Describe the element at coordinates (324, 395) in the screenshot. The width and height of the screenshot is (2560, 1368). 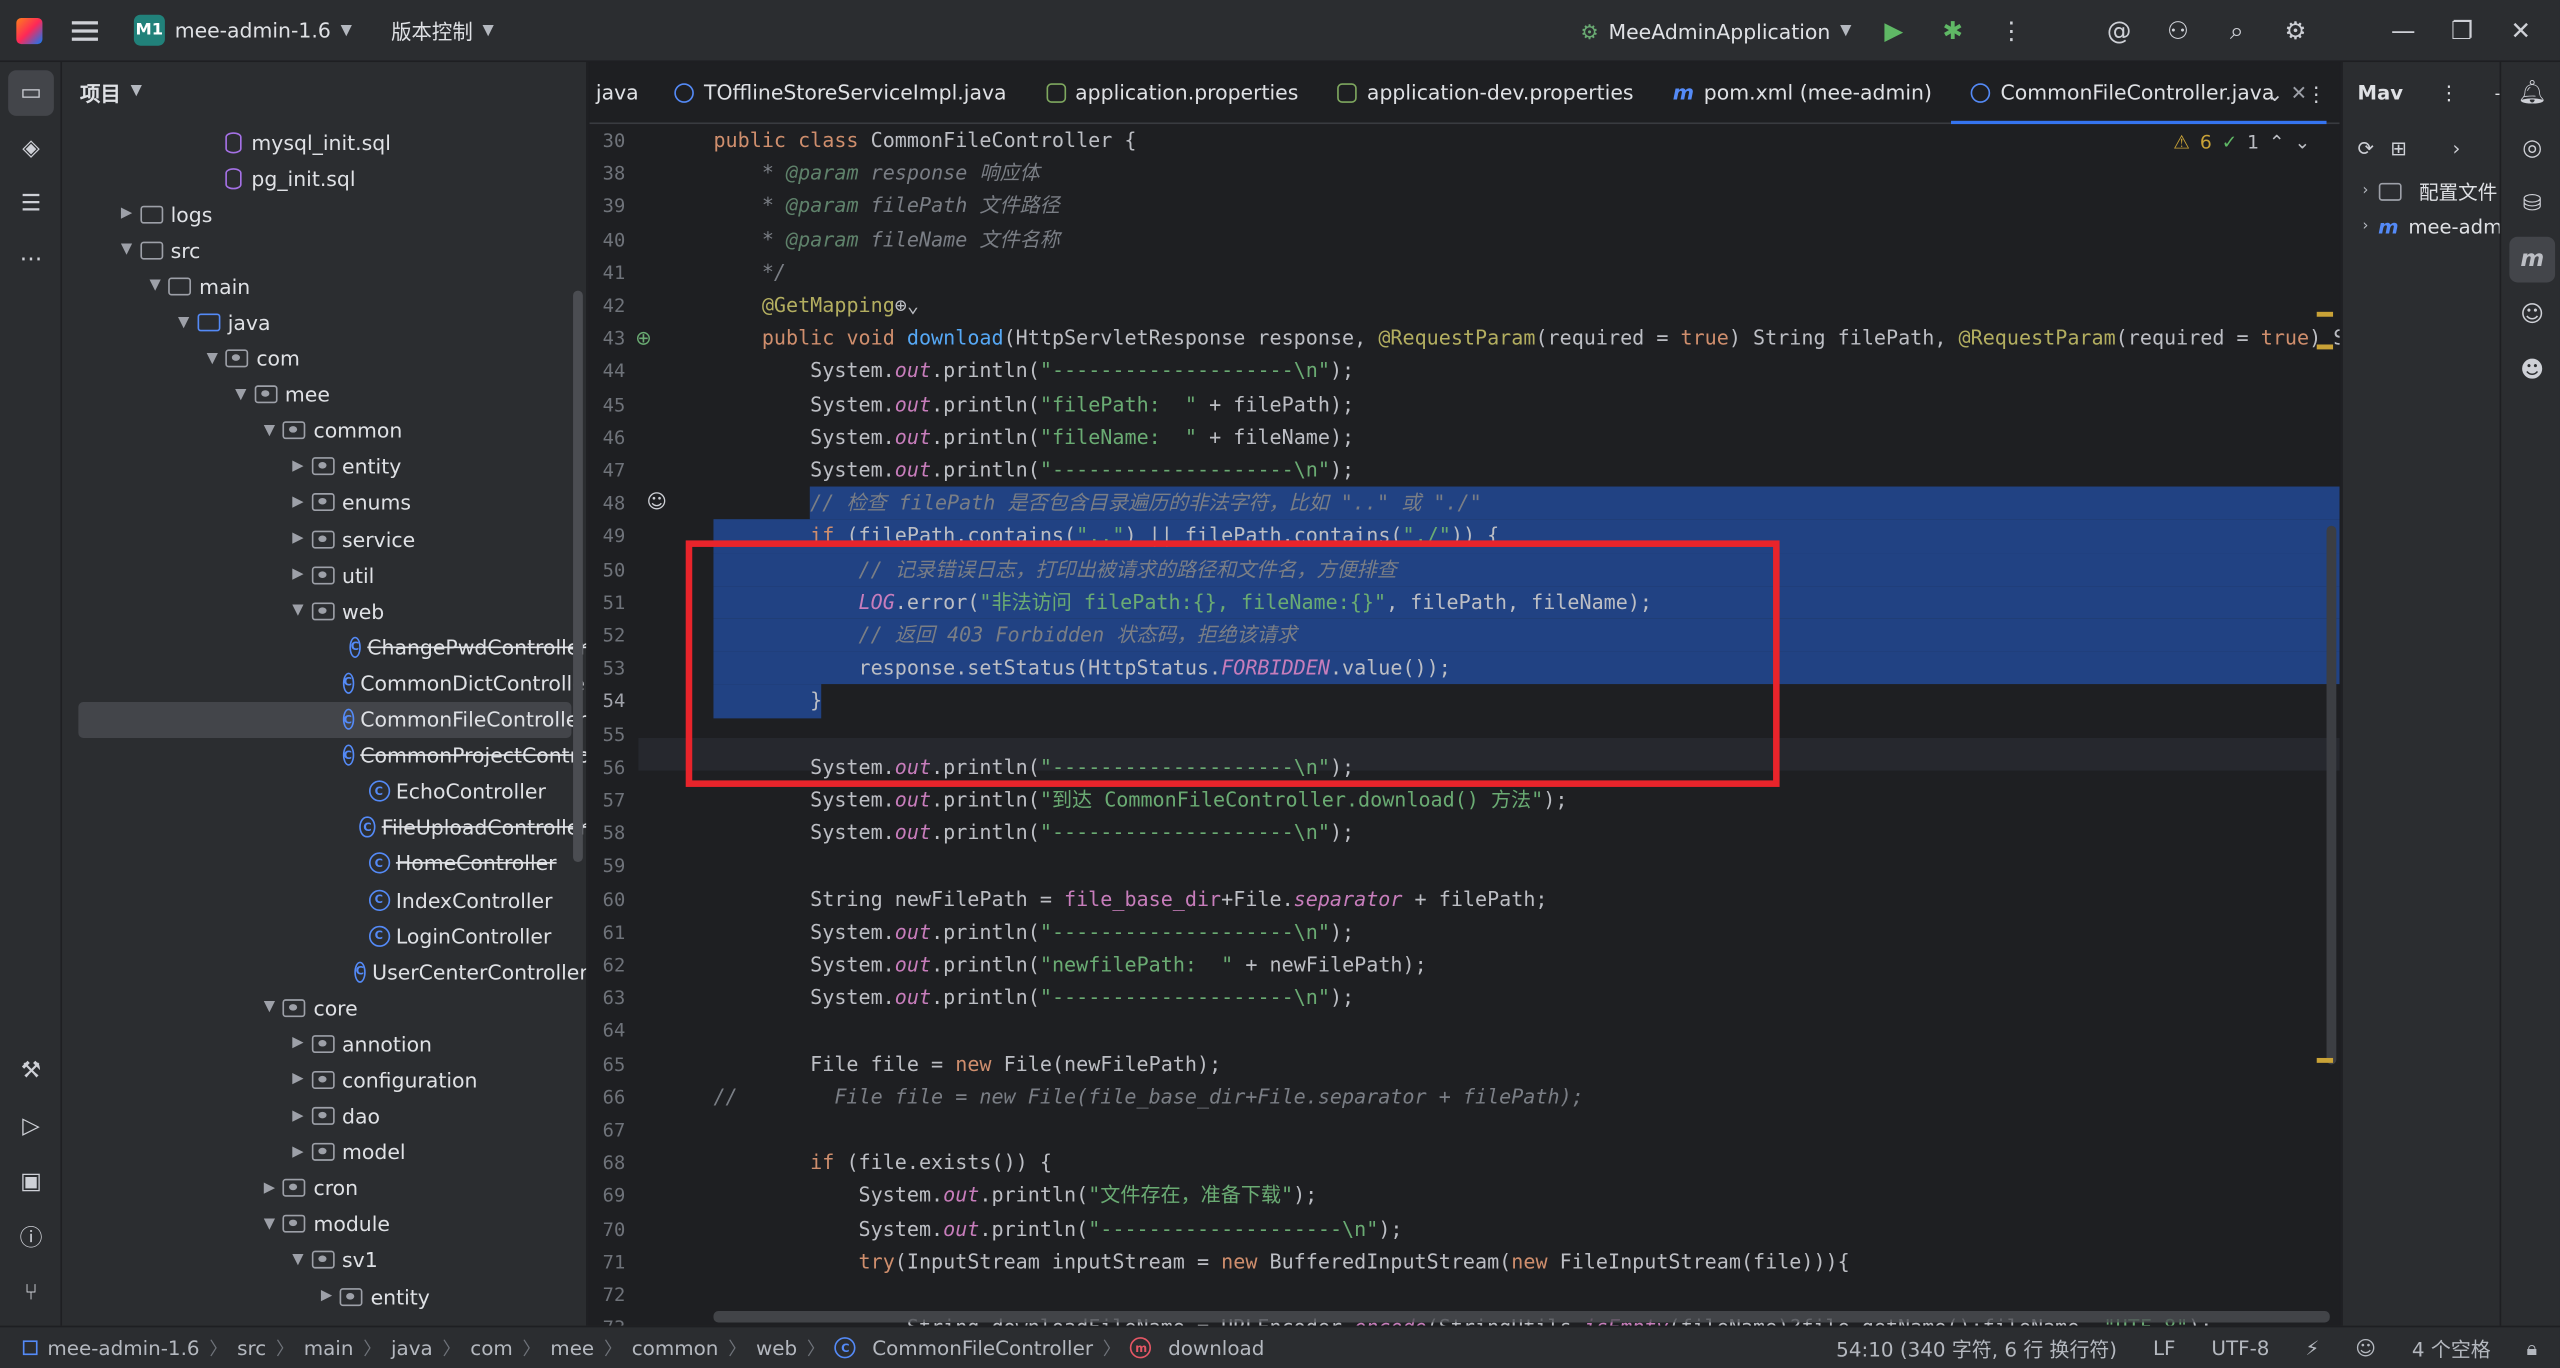
I see `tree-item: ▼ mee` at that location.